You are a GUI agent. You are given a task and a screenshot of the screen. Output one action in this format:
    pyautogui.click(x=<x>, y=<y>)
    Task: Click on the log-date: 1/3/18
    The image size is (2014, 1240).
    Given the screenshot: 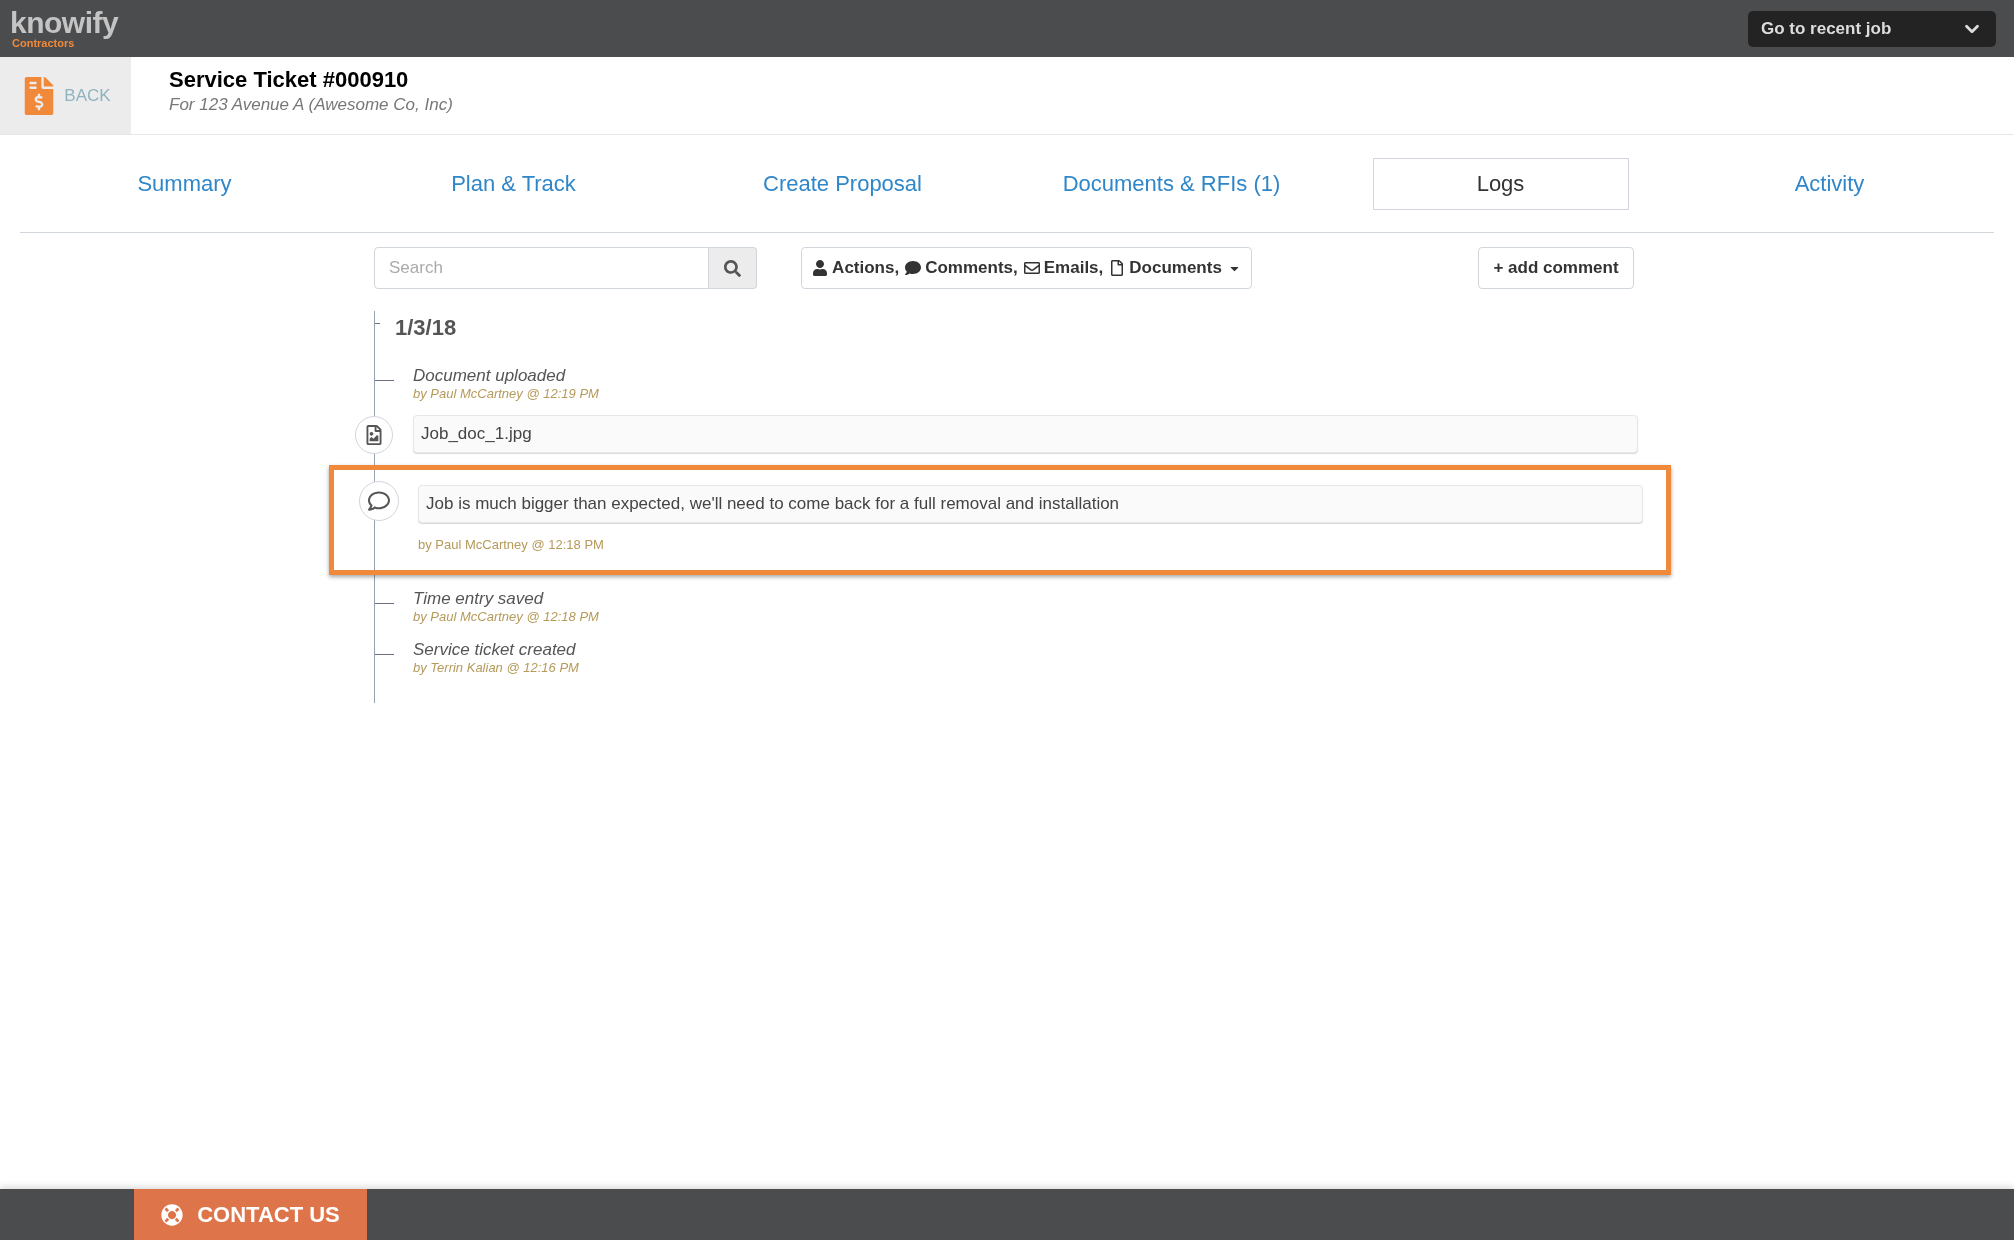 What is the action you would take?
    pyautogui.click(x=426, y=327)
    